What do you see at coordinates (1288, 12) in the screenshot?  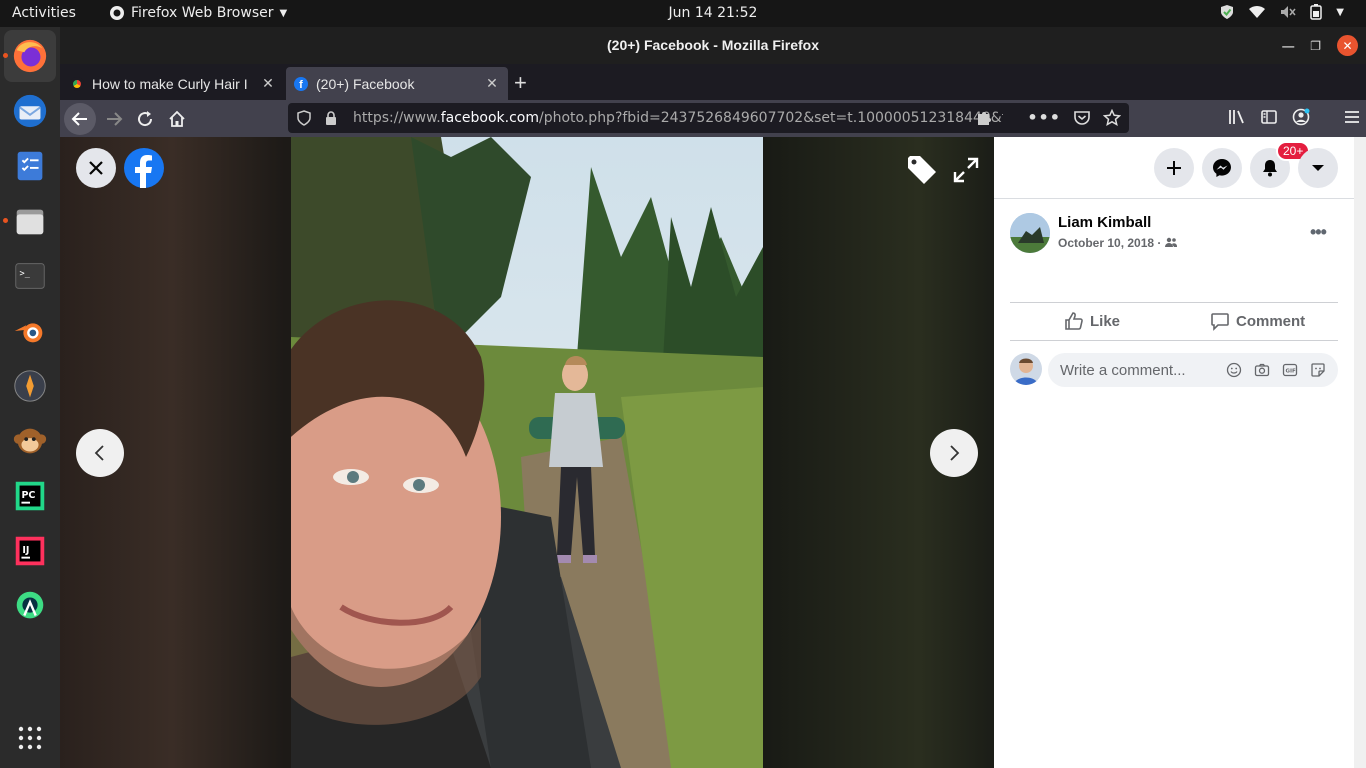 I see `volume-muted-icon` at bounding box center [1288, 12].